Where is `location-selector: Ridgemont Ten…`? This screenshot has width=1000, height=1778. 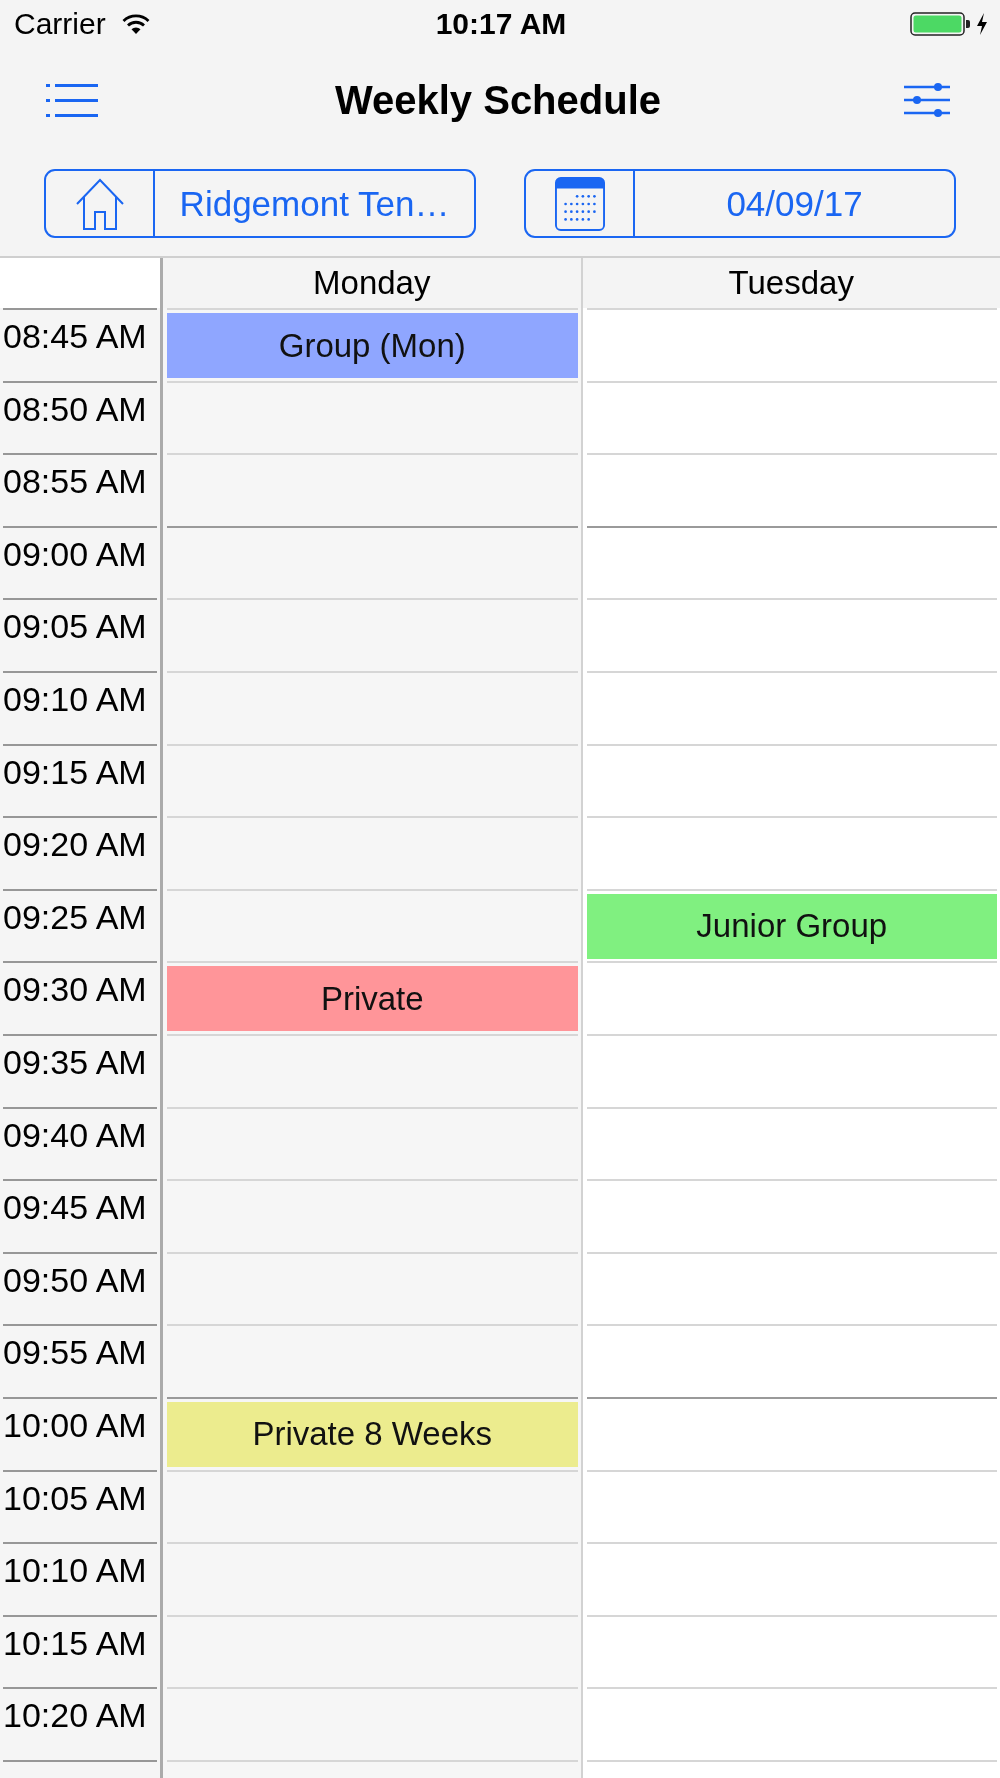 location-selector: Ridgemont Ten… is located at coordinates (260, 203).